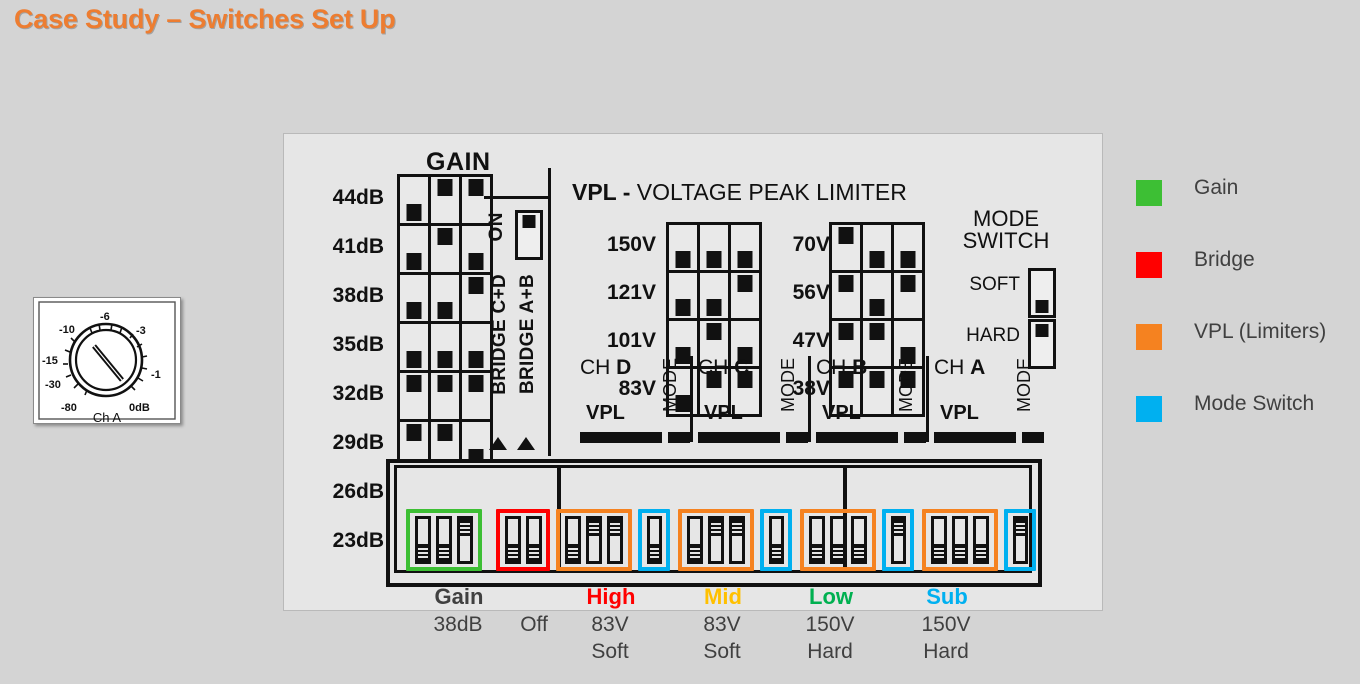  I want to click on summary-cell: 150V Hard, so click(946, 639).